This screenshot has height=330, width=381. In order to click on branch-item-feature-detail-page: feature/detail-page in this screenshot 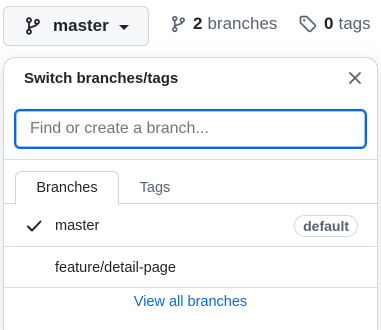, I will do `click(190, 268)`.